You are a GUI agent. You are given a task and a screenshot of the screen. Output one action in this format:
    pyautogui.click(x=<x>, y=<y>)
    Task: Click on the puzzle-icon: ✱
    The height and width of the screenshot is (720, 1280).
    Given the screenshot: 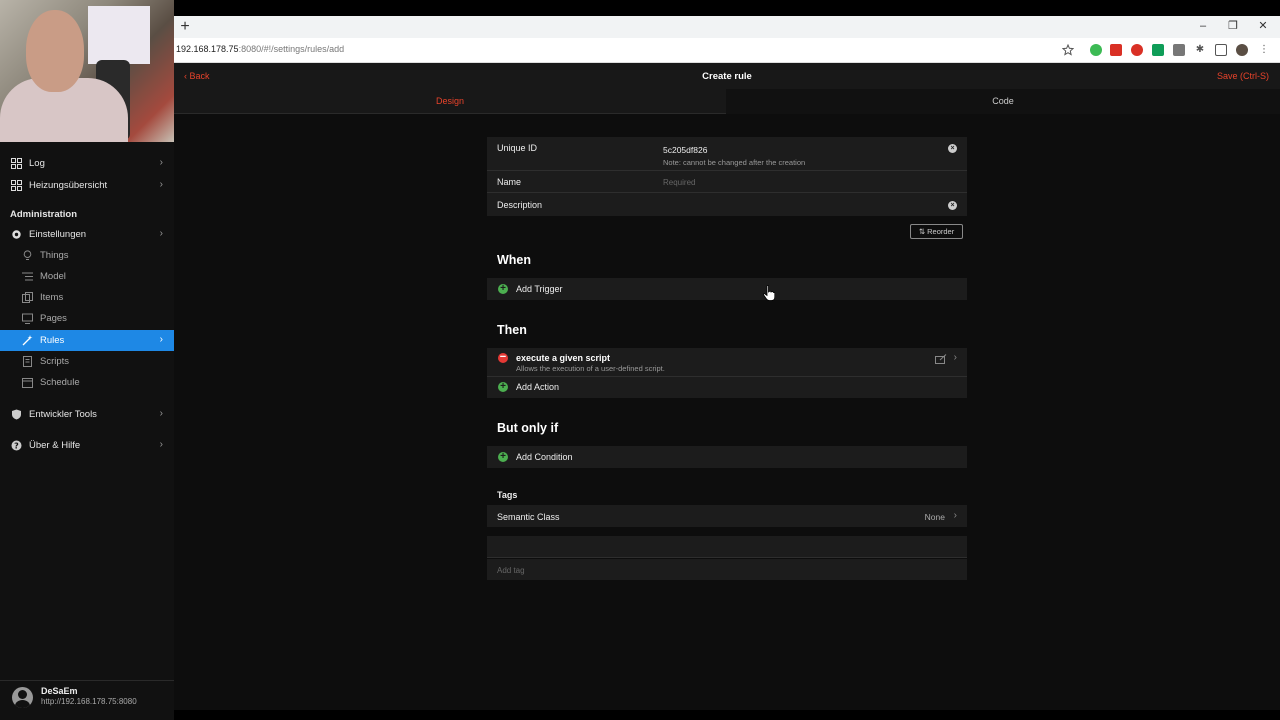 What is the action you would take?
    pyautogui.click(x=1200, y=50)
    